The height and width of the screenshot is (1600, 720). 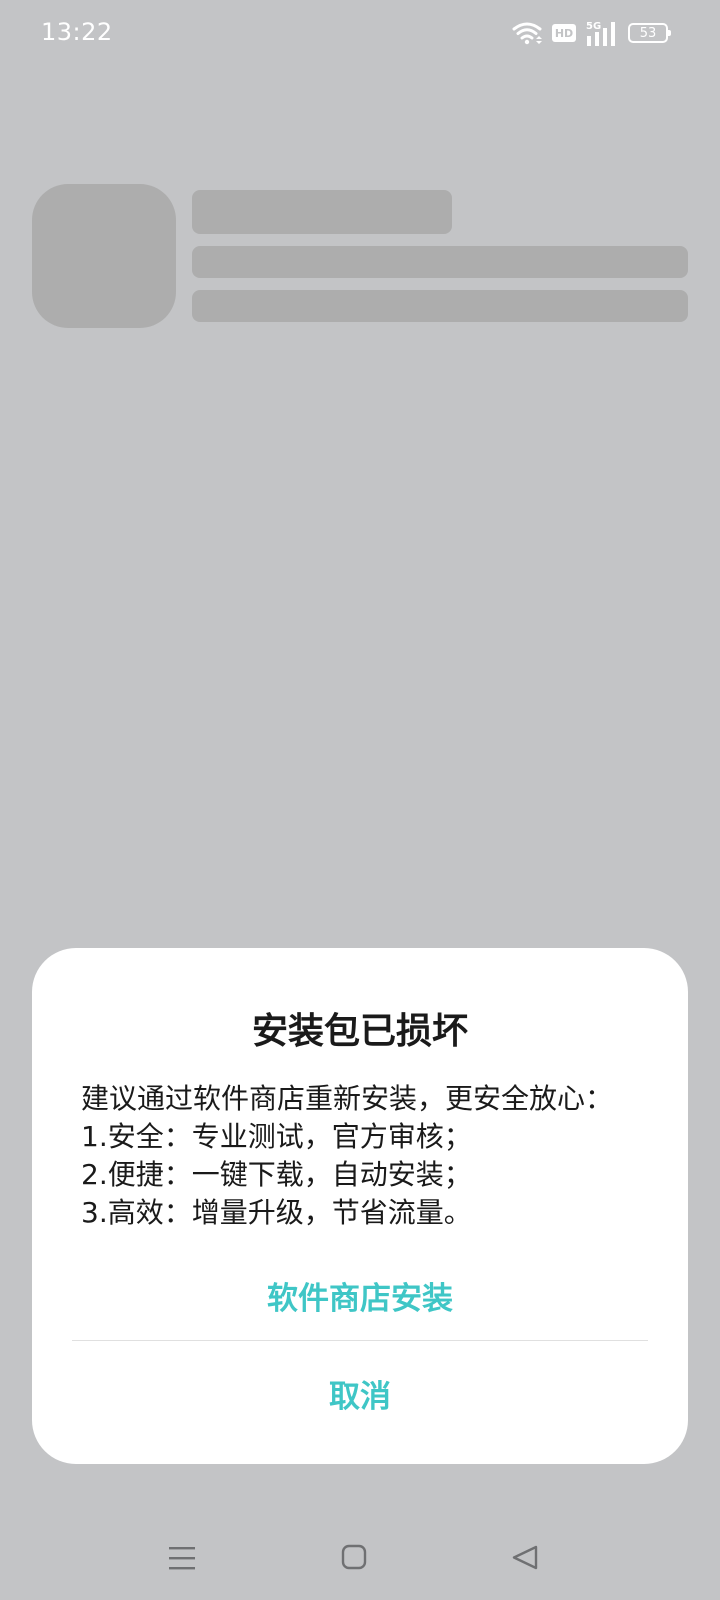 What do you see at coordinates (104, 256) in the screenshot?
I see `app-icon-placeholder` at bounding box center [104, 256].